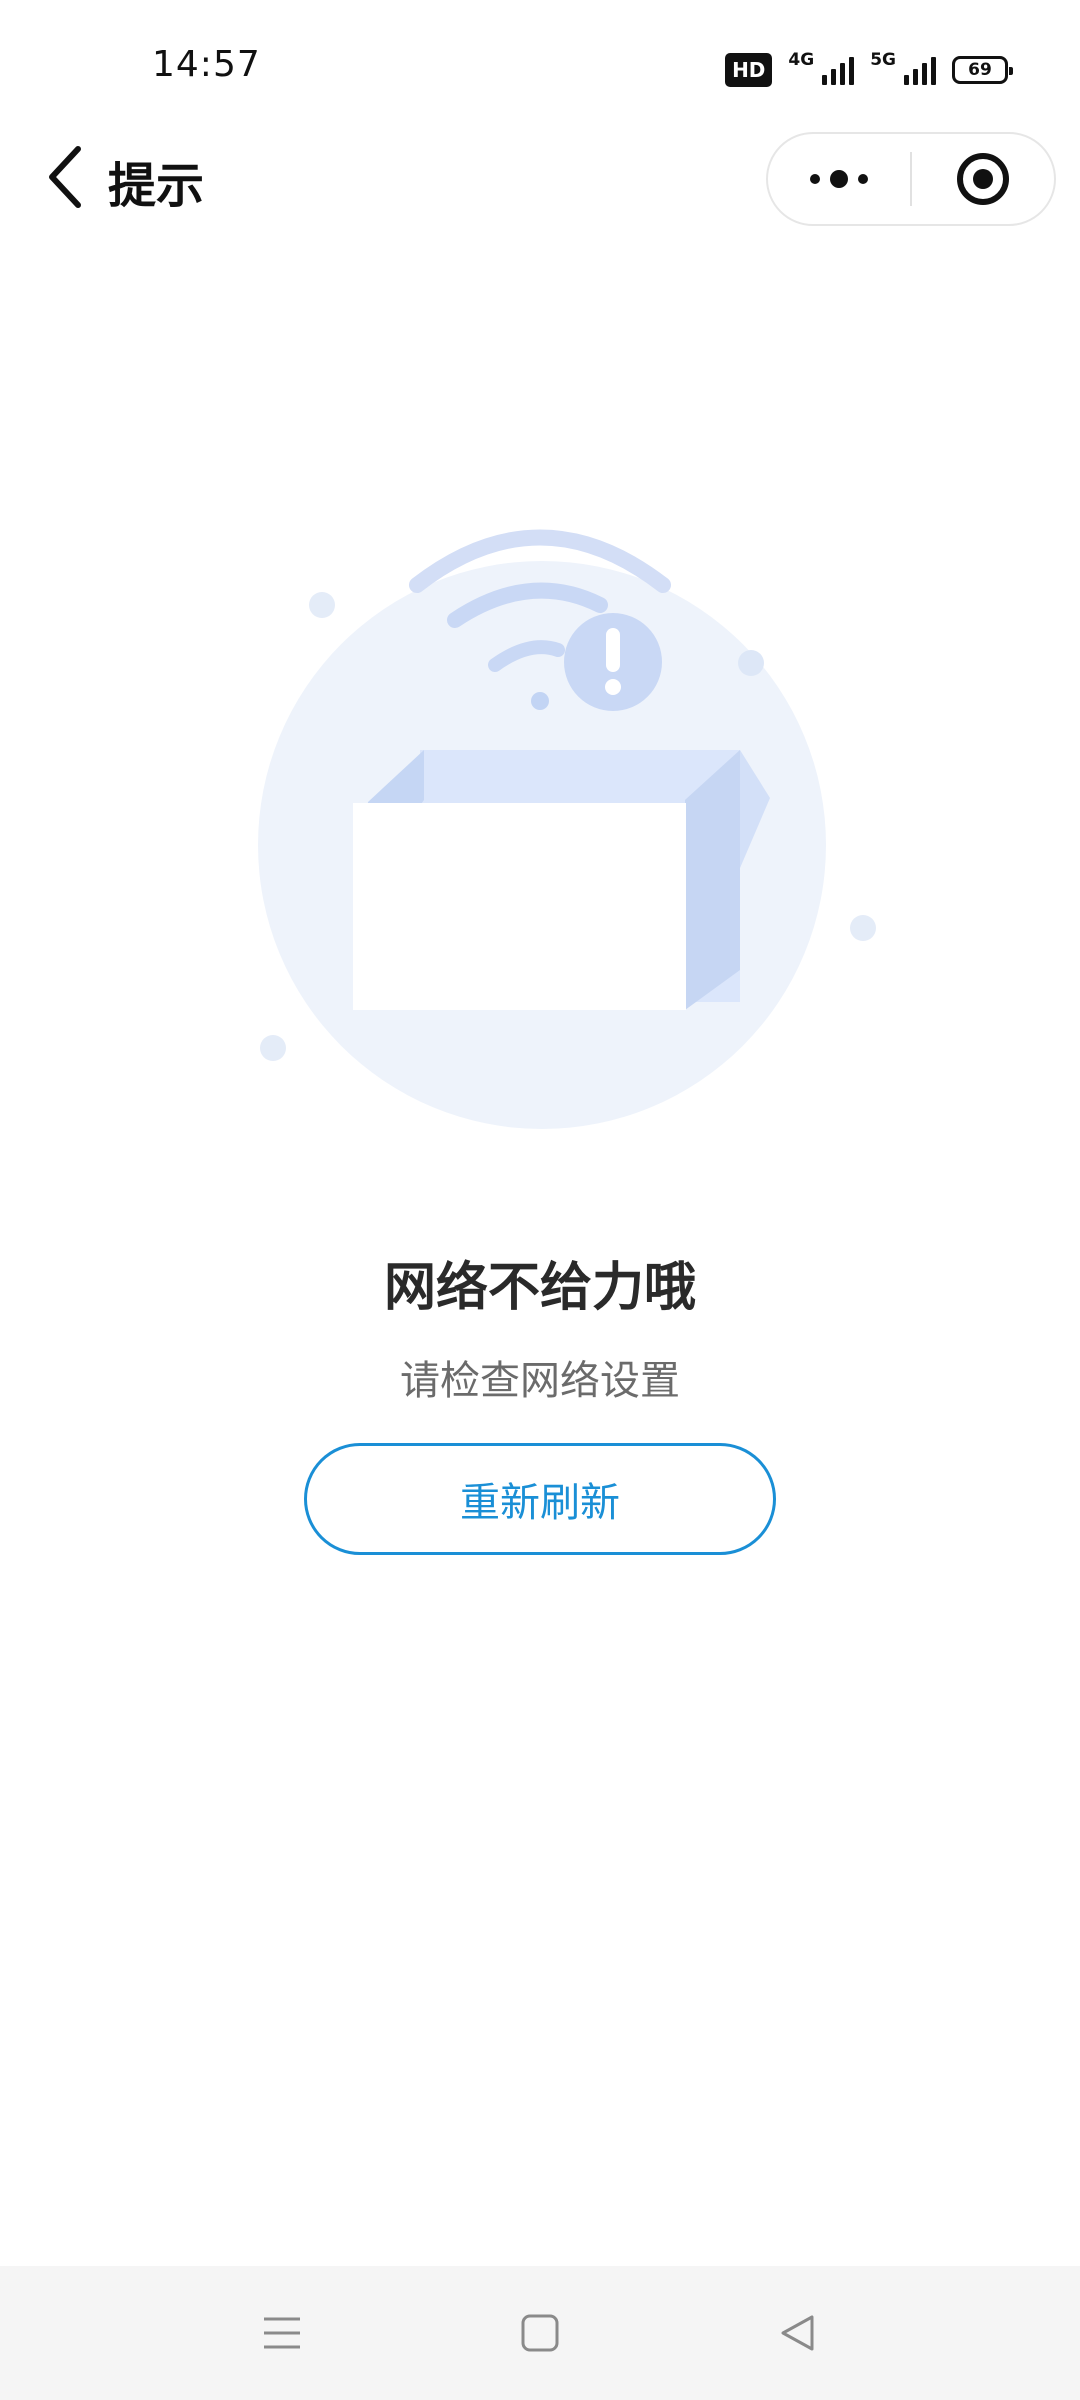 This screenshot has height=2400, width=1080. I want to click on system-back-button, so click(798, 2333).